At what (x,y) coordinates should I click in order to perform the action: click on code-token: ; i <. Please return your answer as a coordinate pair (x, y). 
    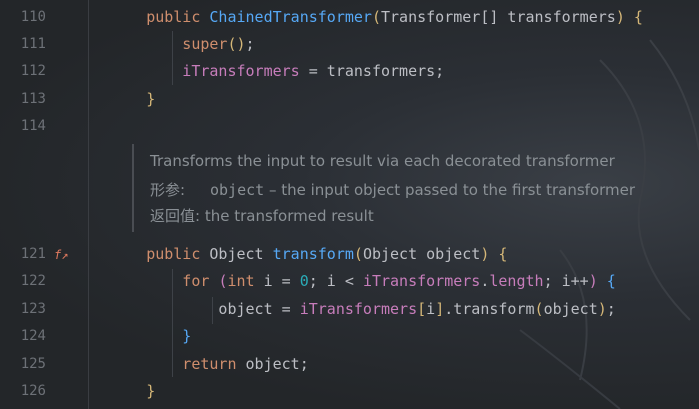
    Looking at the image, I should click on (335, 281).